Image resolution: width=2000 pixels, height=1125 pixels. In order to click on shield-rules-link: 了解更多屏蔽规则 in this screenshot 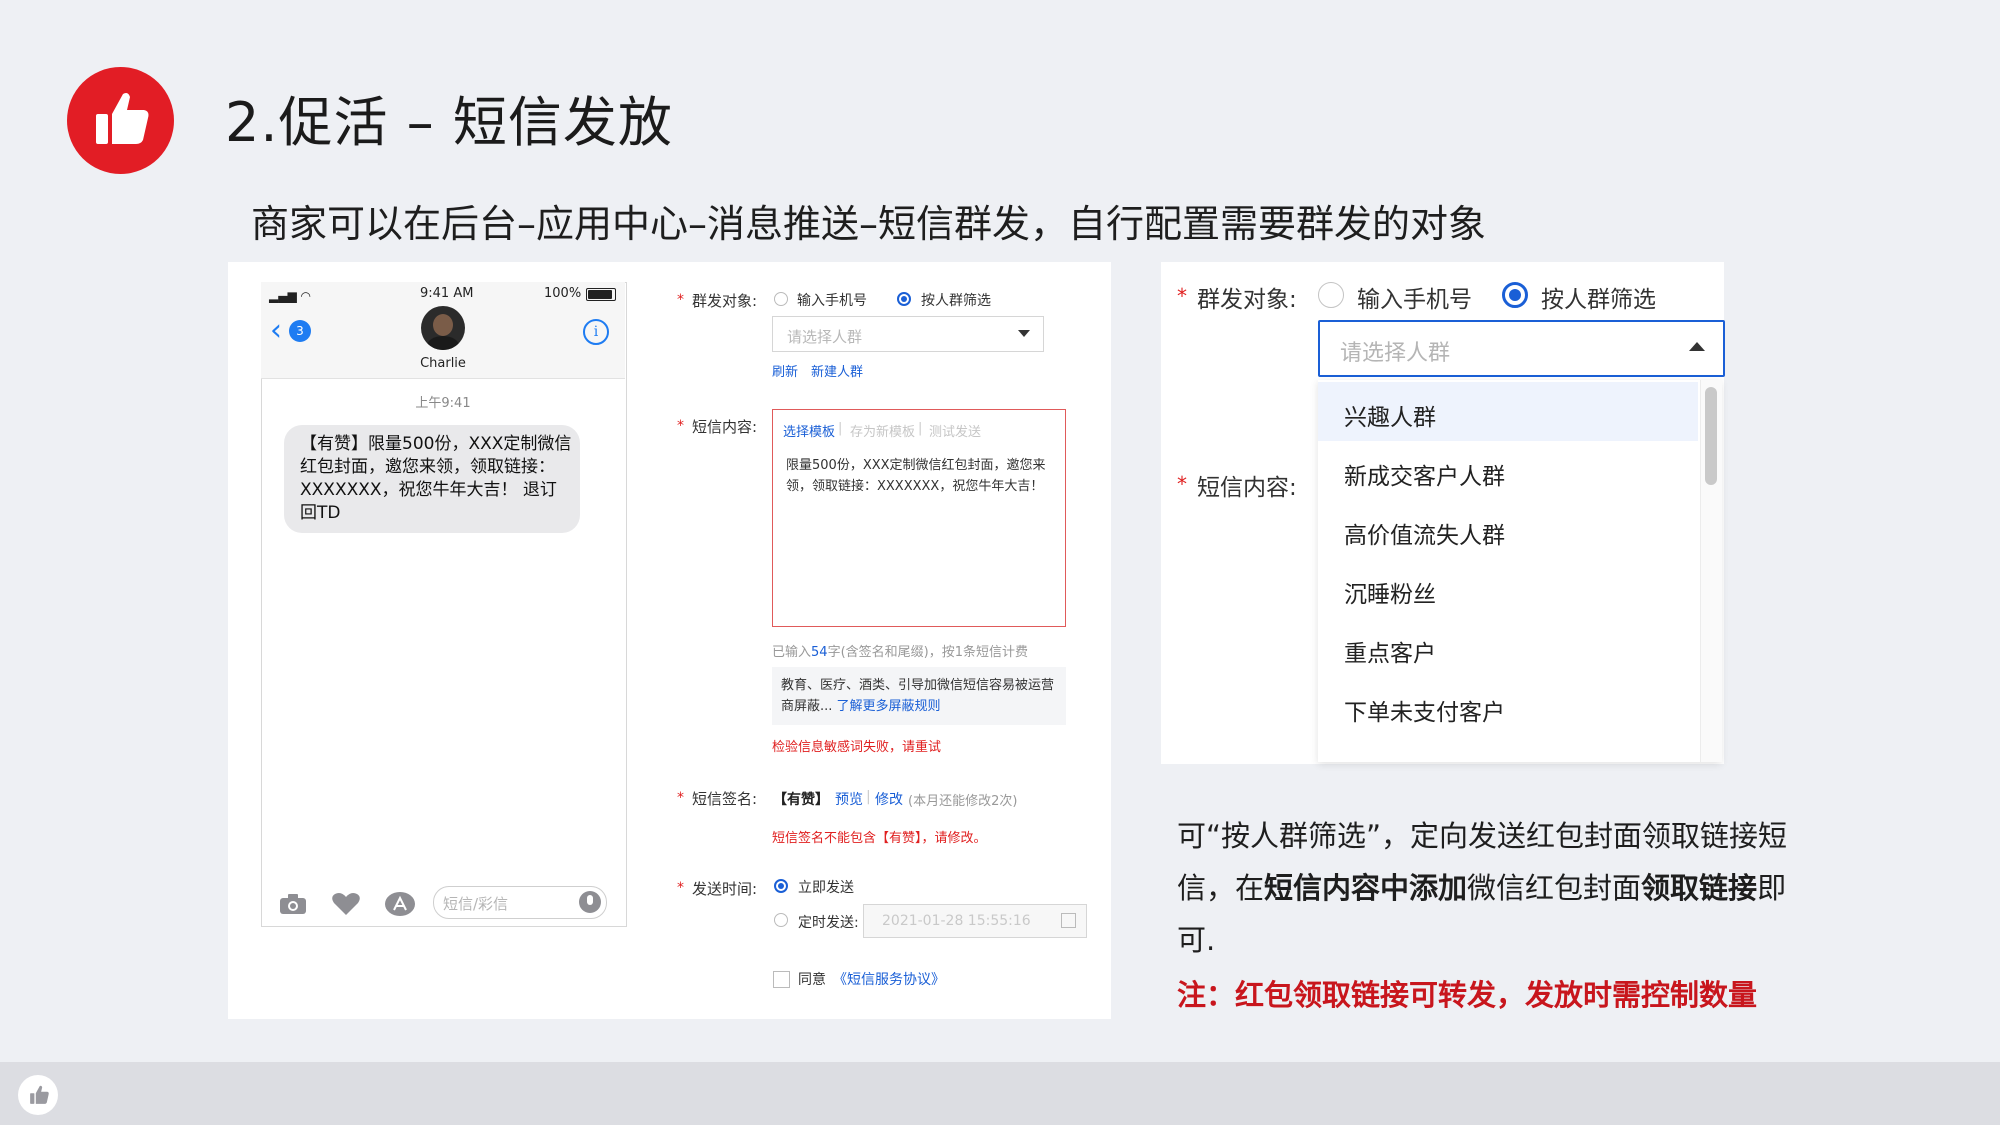, I will do `click(889, 706)`.